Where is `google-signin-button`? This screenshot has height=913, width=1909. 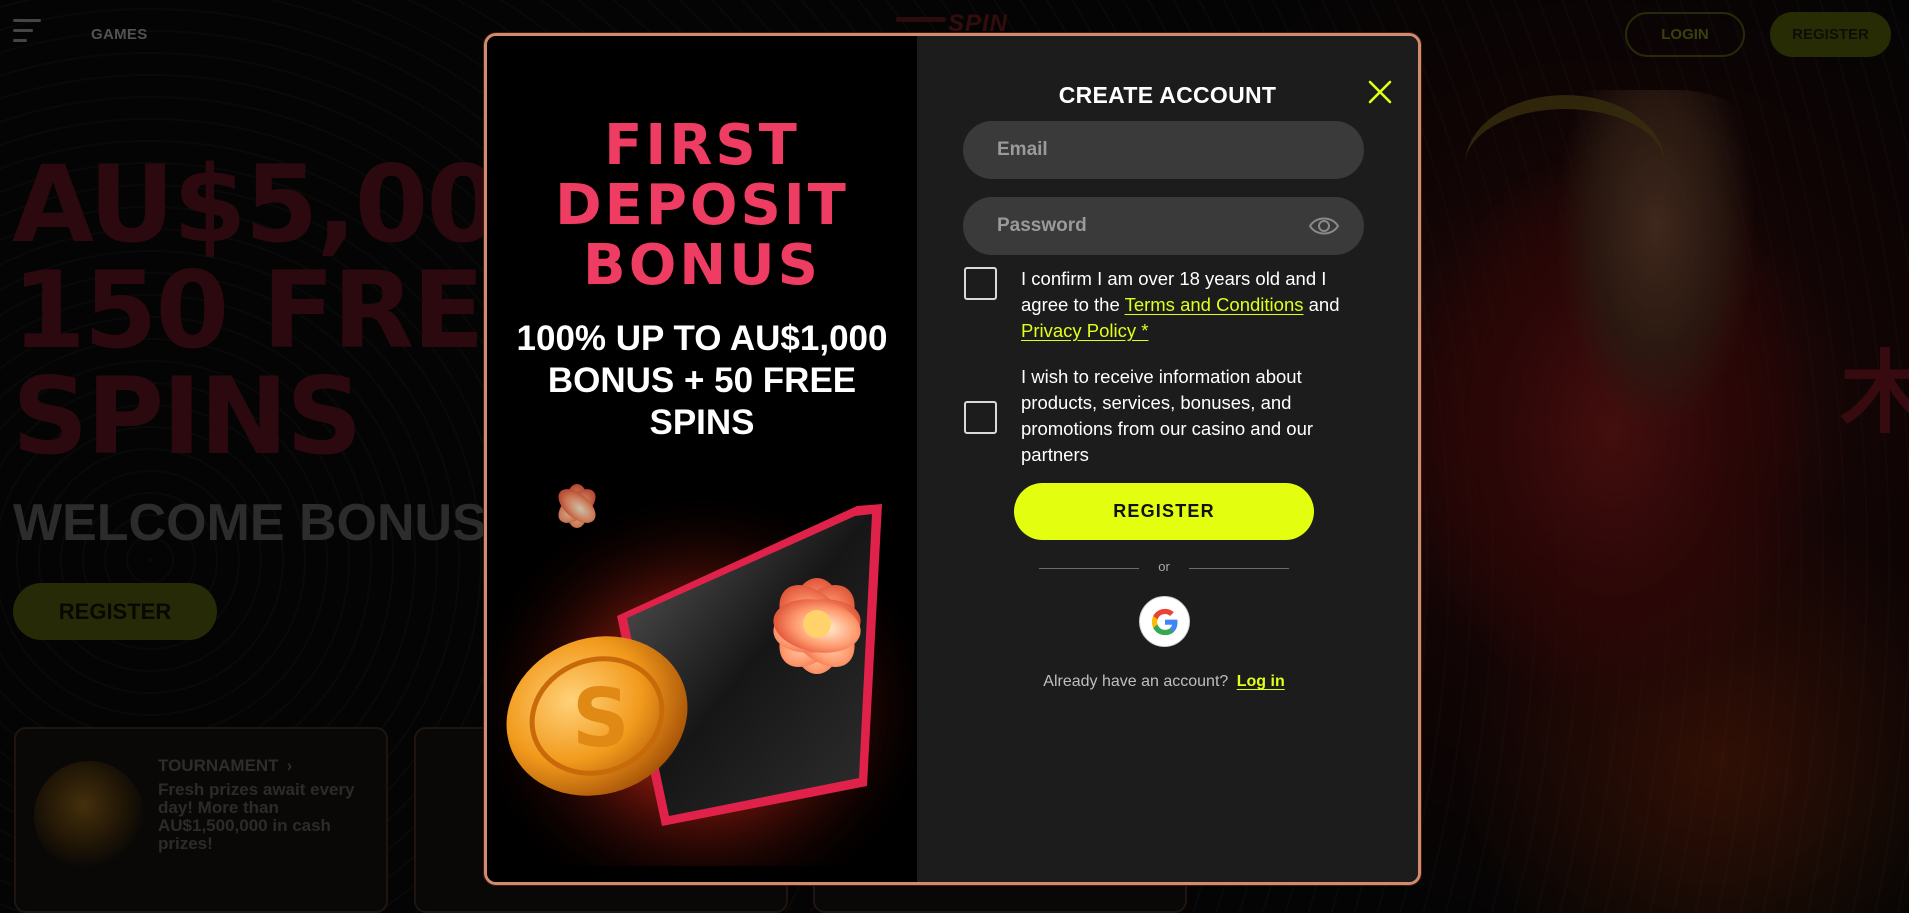 google-signin-button is located at coordinates (1164, 621).